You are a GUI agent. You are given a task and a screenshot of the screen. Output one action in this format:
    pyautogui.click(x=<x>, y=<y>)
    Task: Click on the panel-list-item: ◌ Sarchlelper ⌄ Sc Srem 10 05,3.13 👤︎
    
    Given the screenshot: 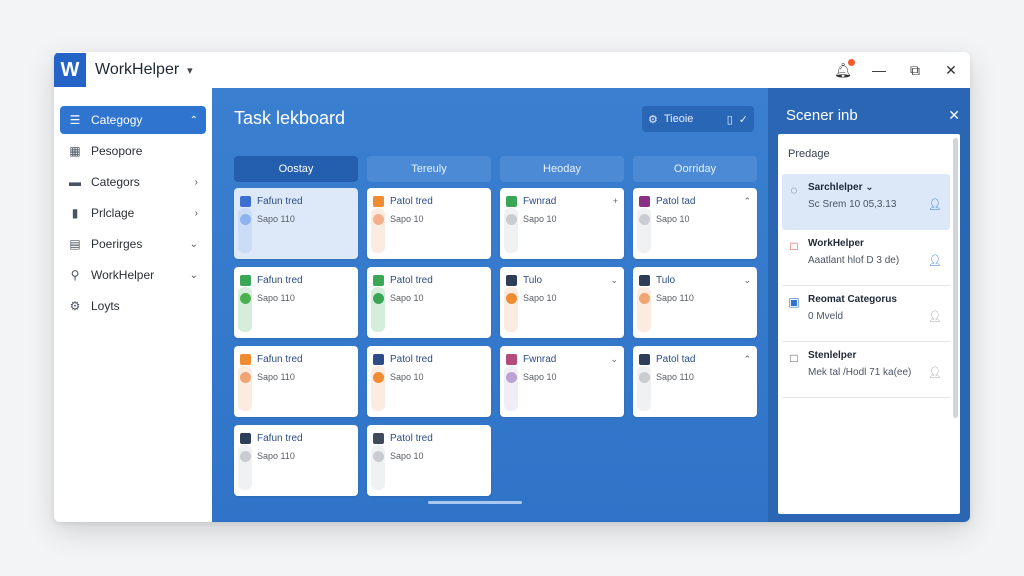 What is the action you would take?
    pyautogui.click(x=866, y=202)
    